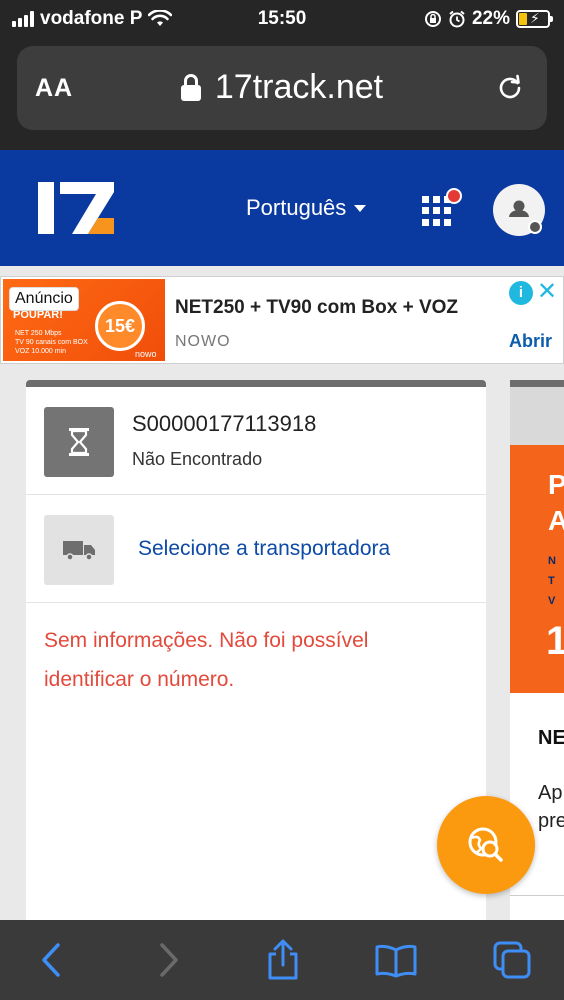 This screenshot has height=1000, width=564. What do you see at coordinates (432, 19) in the screenshot?
I see `orientation-lock-icon` at bounding box center [432, 19].